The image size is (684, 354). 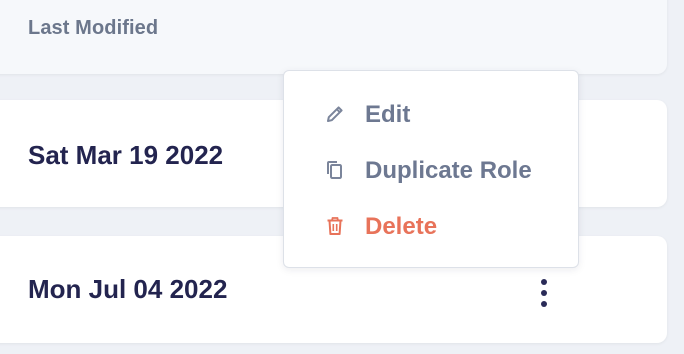 I want to click on menu-item-label: Duplicate Role, so click(x=448, y=170).